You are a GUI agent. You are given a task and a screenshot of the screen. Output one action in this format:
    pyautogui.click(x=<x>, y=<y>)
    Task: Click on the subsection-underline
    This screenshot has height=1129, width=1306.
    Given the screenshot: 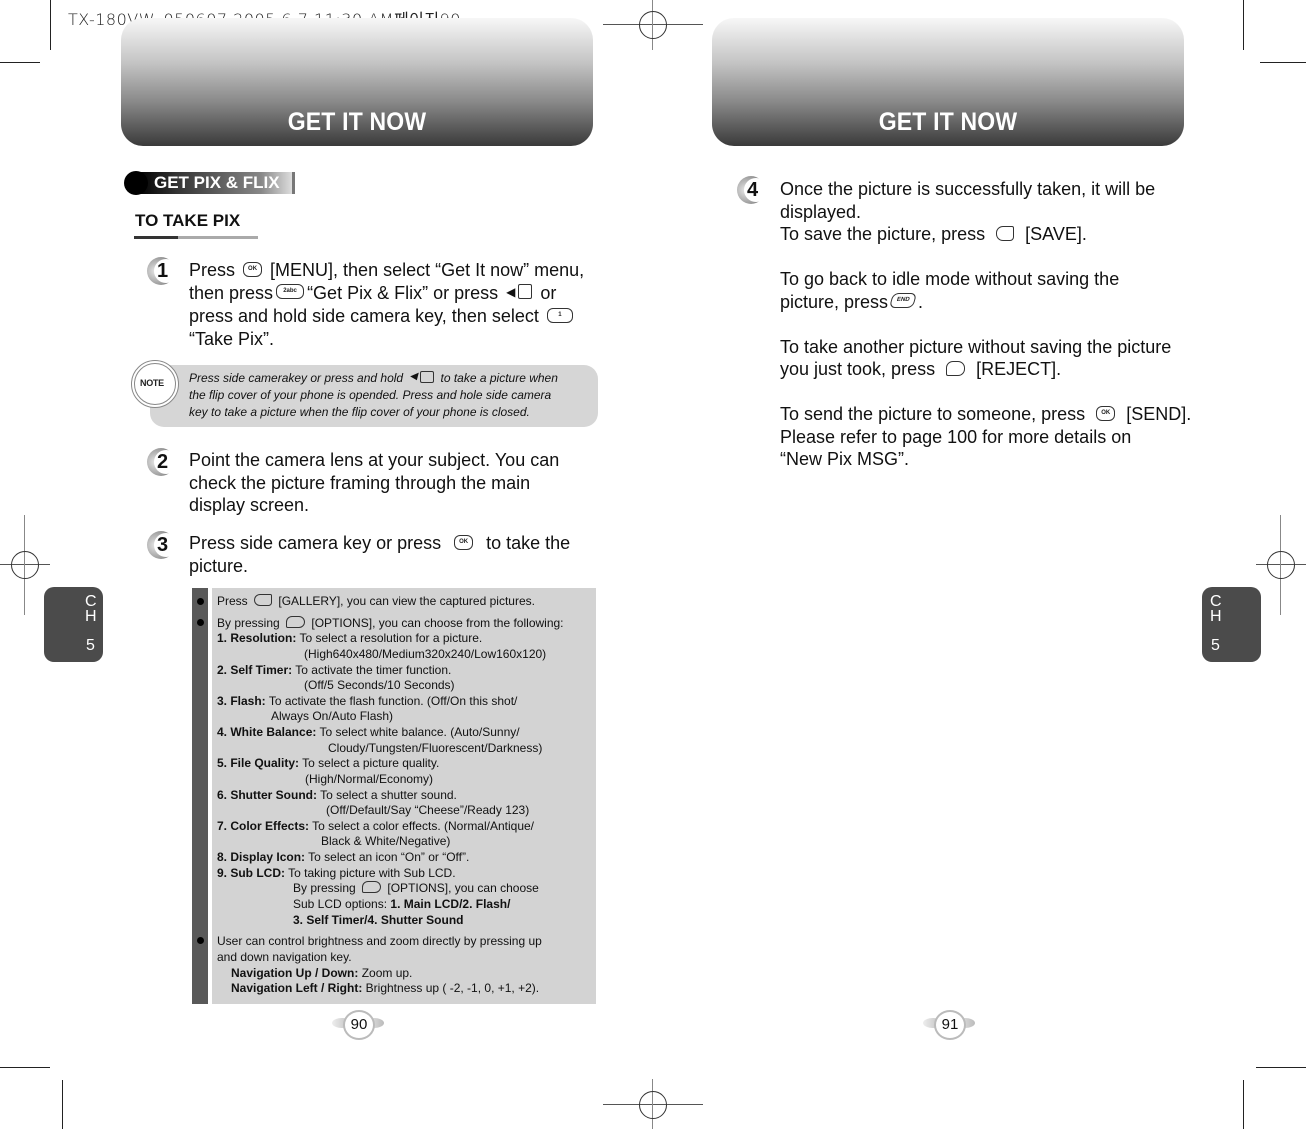 What is the action you would take?
    pyautogui.click(x=196, y=237)
    